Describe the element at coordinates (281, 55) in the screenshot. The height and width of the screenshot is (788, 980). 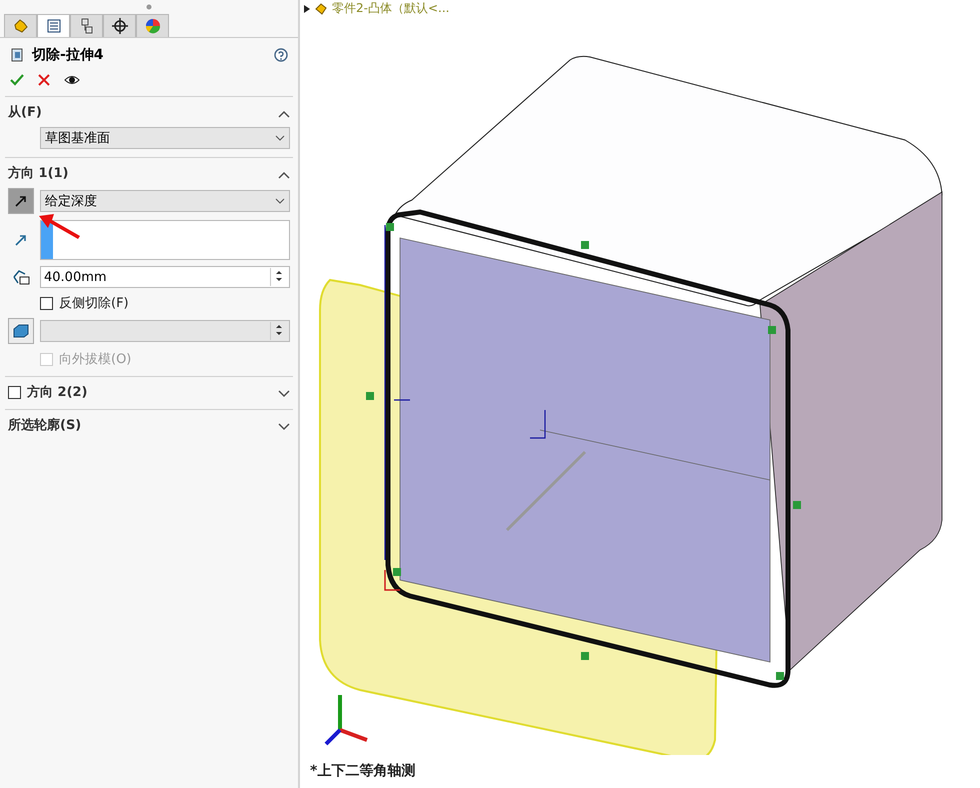
I see `help-icon` at that location.